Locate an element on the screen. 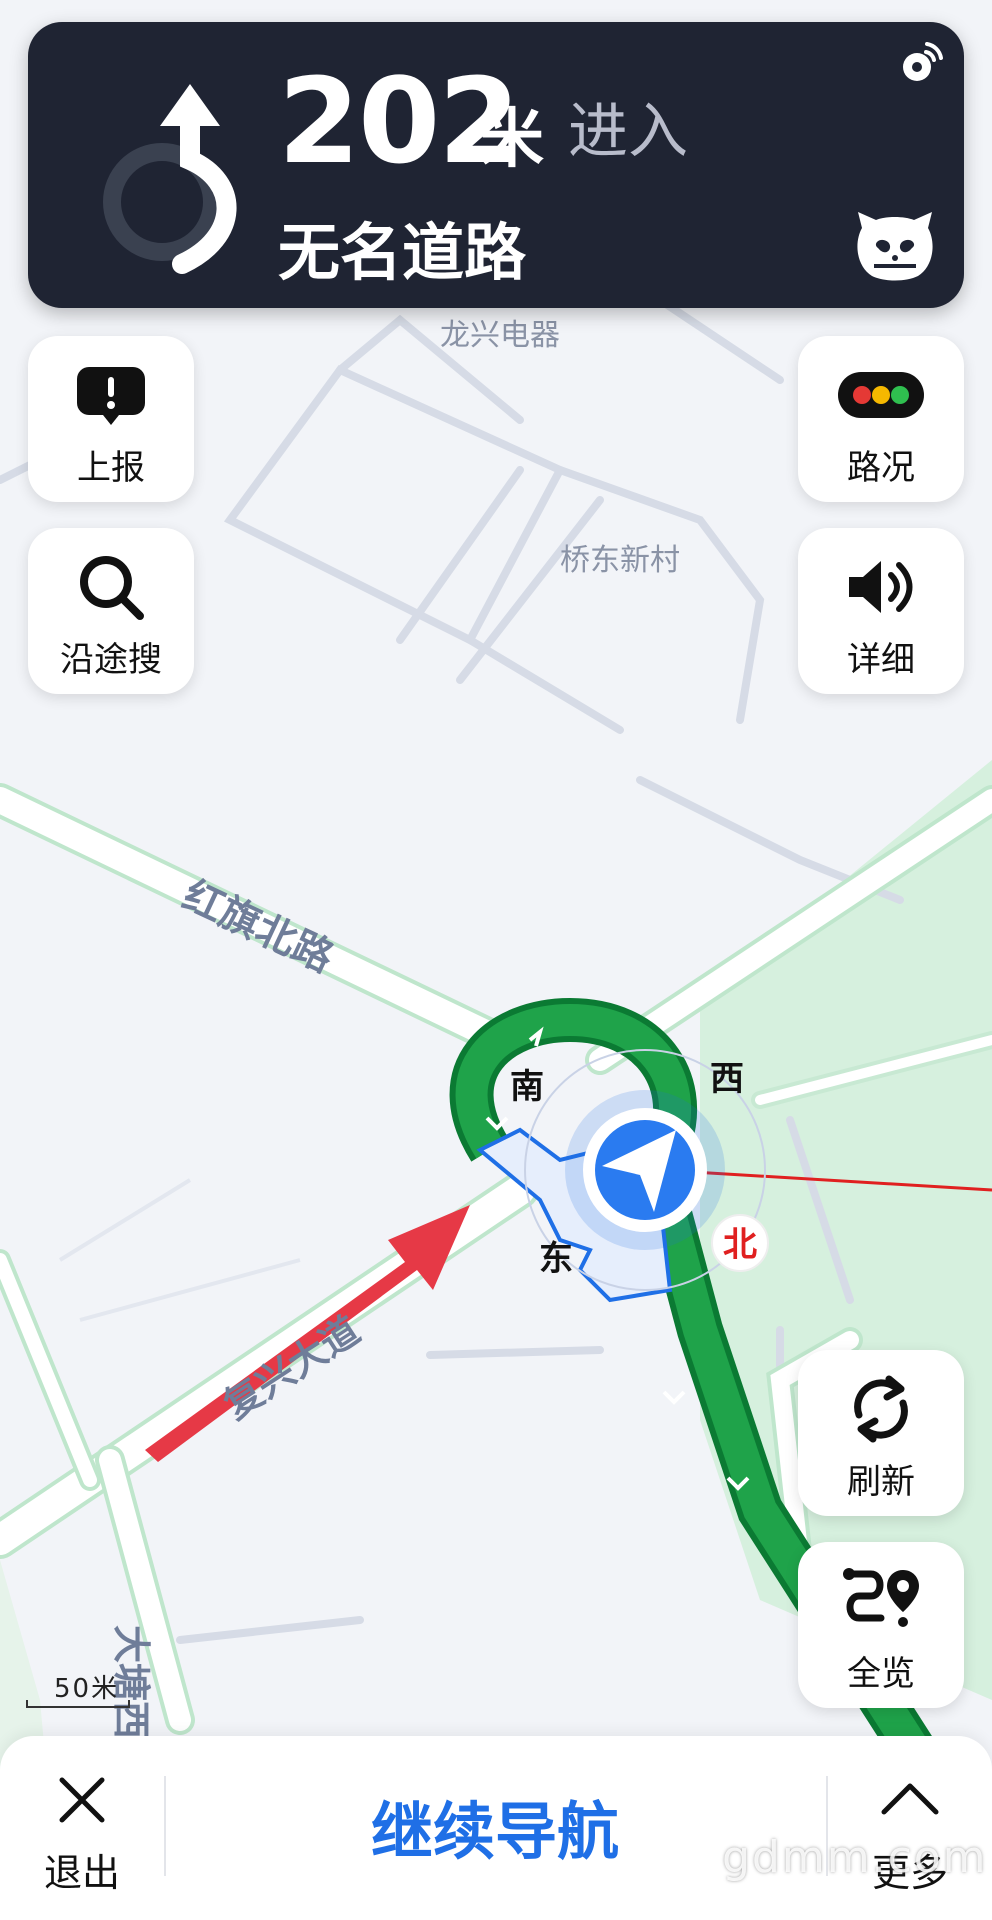  u-turn-icon is located at coordinates (170, 179).